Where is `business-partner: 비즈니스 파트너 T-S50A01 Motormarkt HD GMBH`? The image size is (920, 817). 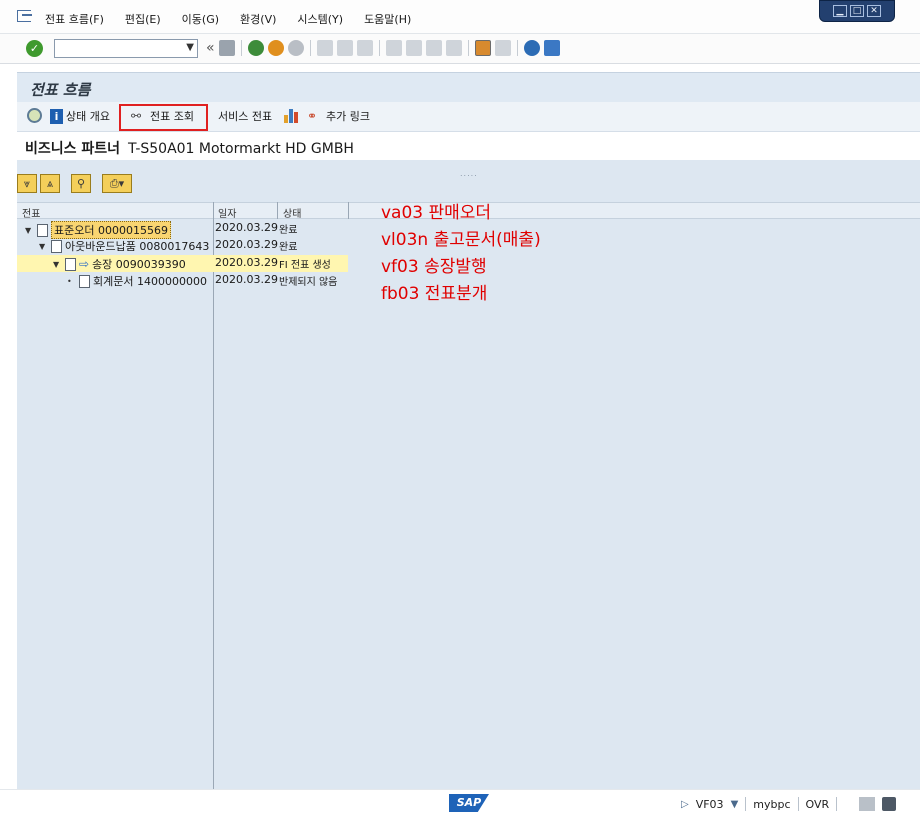
business-partner: 비즈니스 파트너 T-S50A01 Motormarkt HD GMBH is located at coordinates (189, 148).